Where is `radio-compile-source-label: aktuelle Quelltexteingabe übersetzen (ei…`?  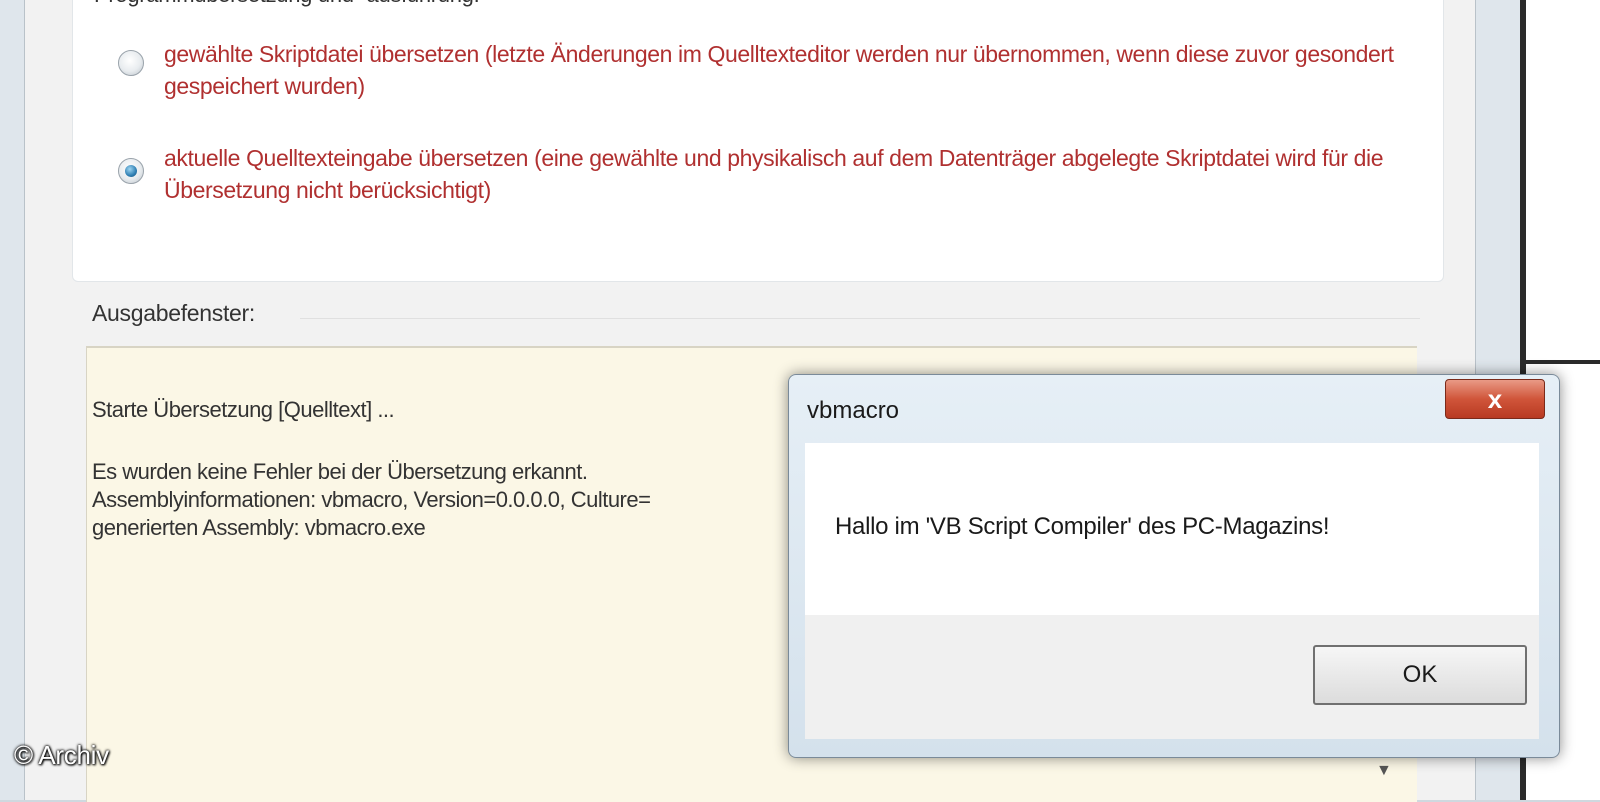
radio-compile-source-label: aktuelle Quelltexteingabe übersetzen (ei… is located at coordinates (784, 174).